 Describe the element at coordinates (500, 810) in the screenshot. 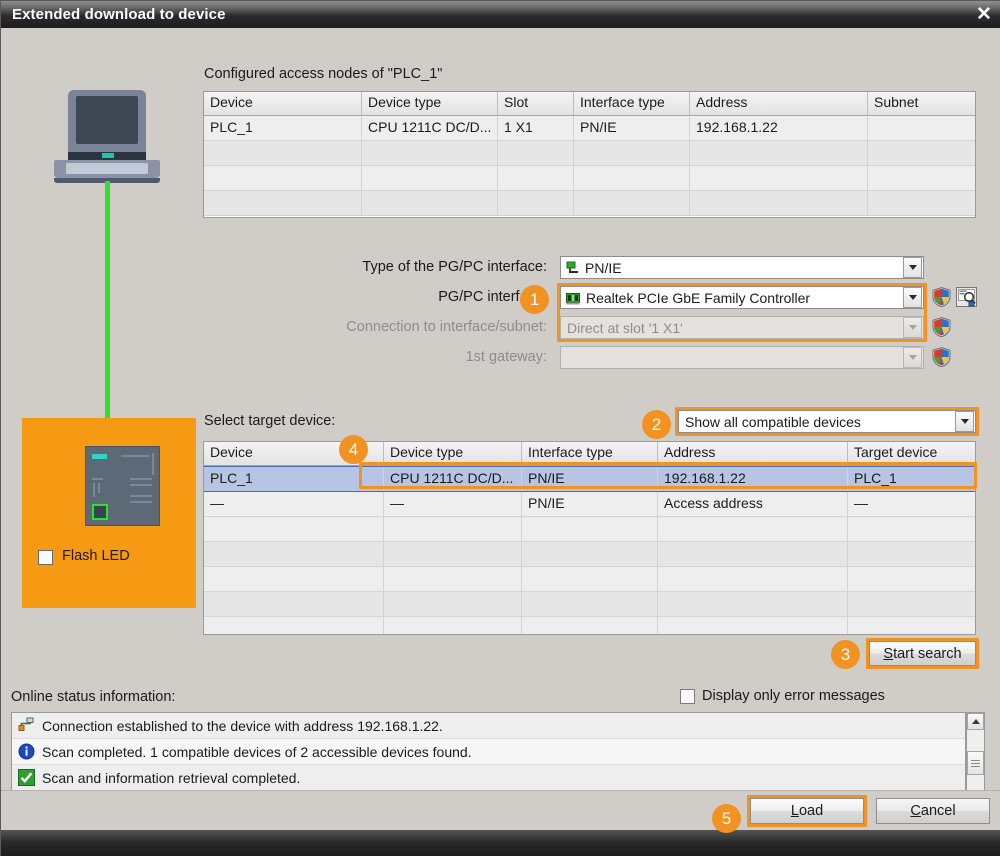

I see `dialog-footer: Load Cancel` at that location.